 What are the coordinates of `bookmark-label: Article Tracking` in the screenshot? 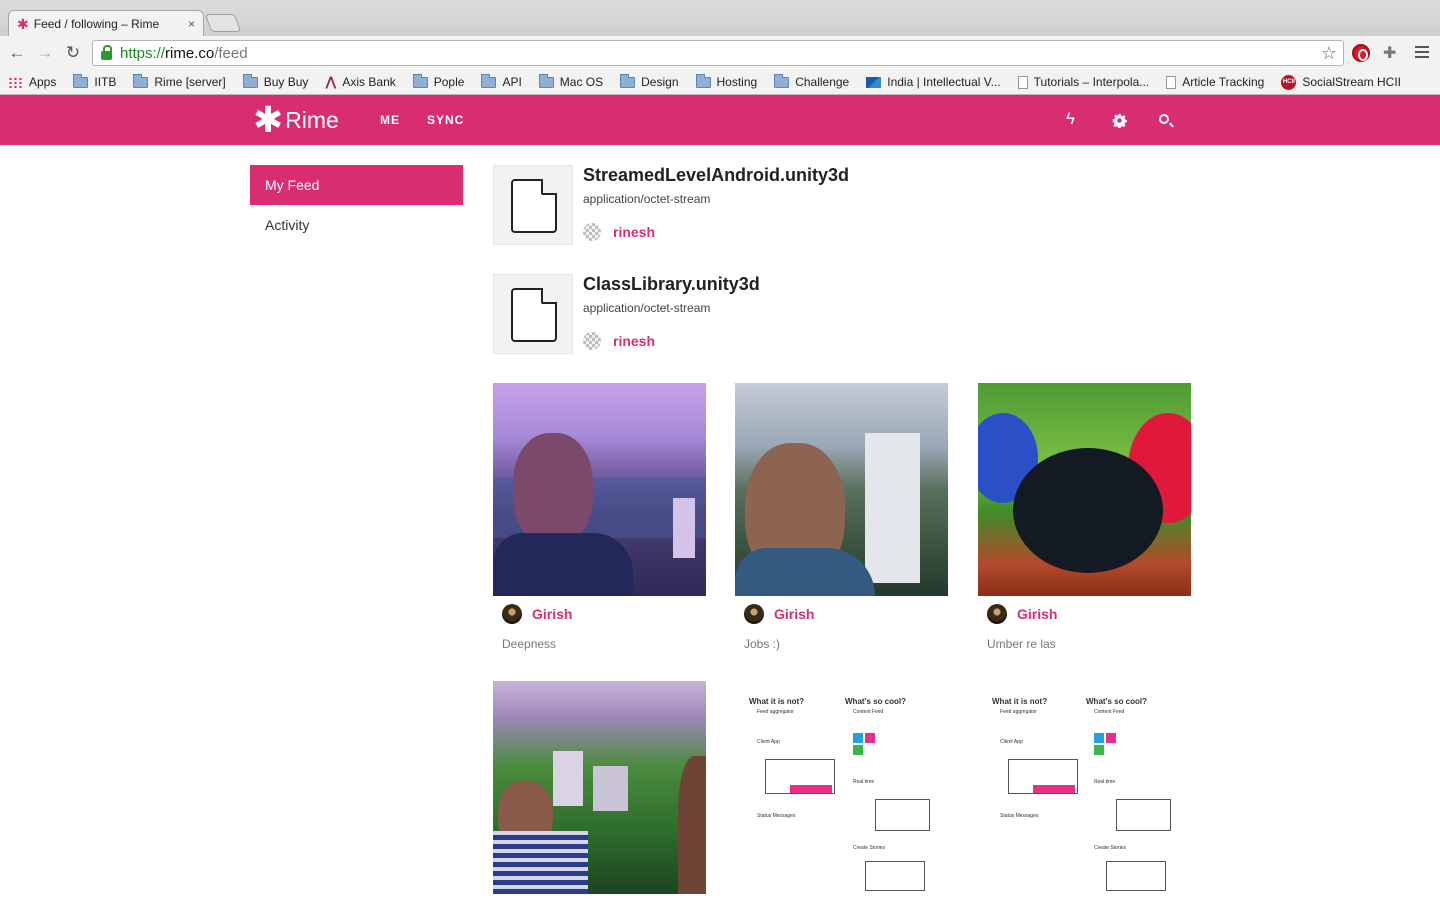 It's located at (1223, 82).